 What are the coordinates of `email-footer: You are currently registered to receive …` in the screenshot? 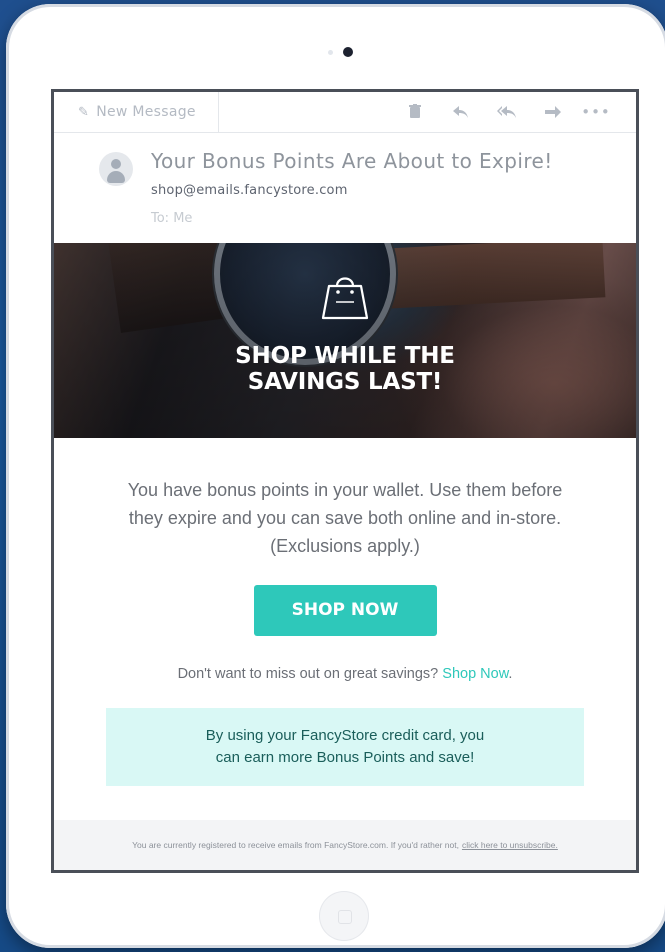 It's located at (345, 845).